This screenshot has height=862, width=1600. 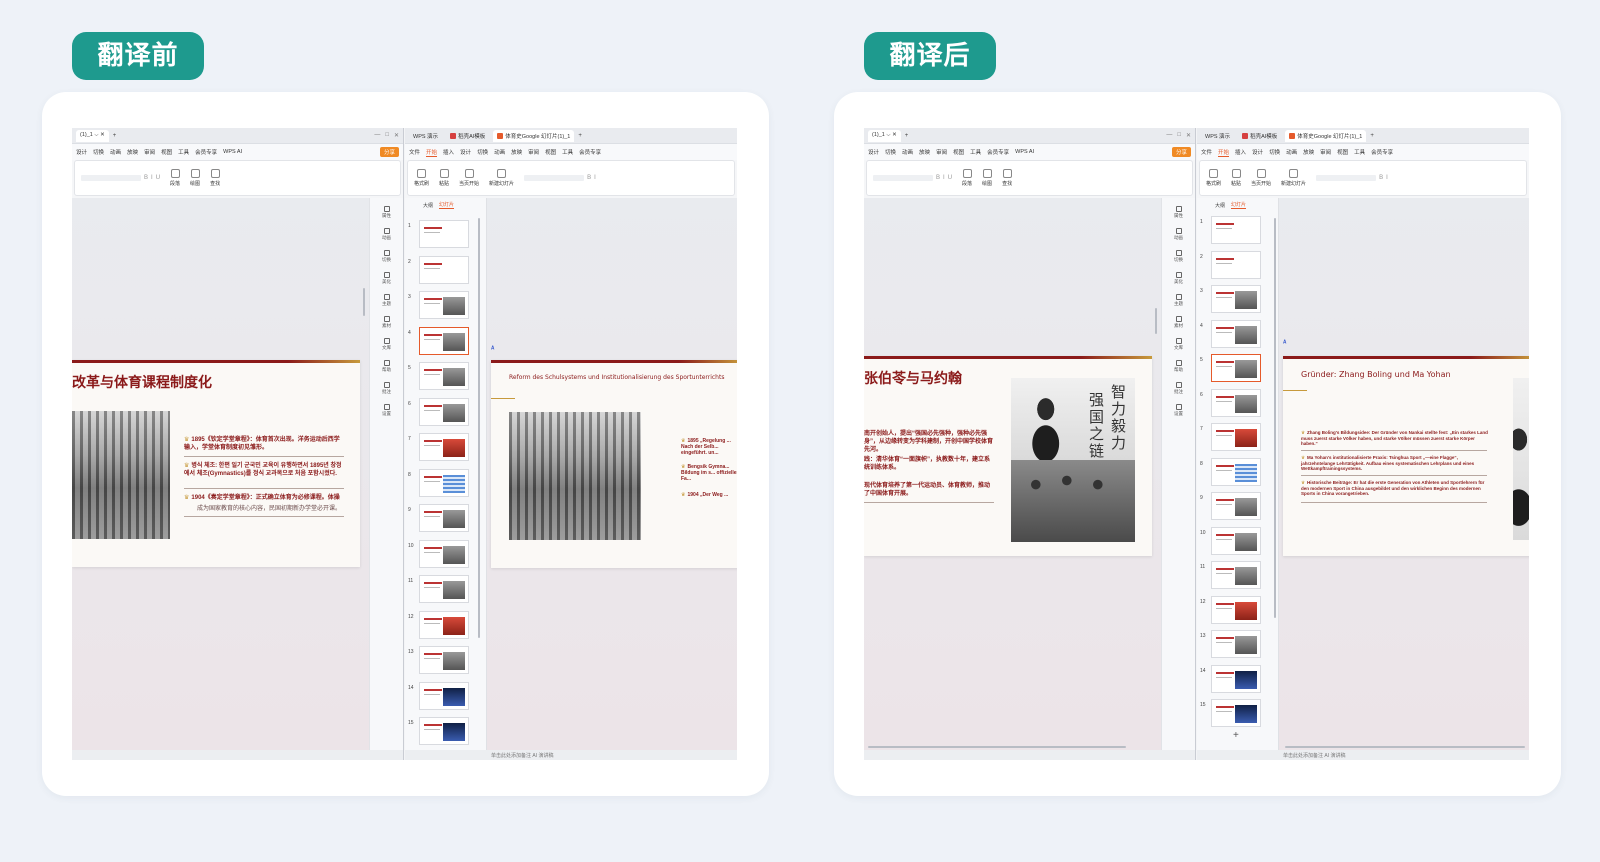 I want to click on format-painter-button: 格式刷, so click(x=421, y=178).